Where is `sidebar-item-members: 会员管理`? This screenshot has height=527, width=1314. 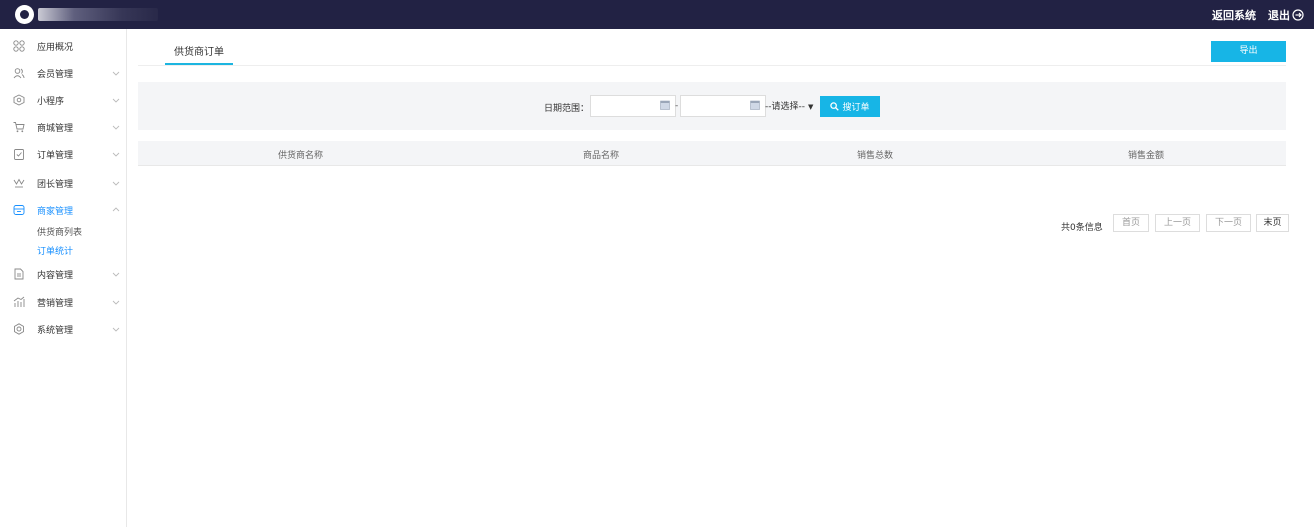 sidebar-item-members: 会员管理 is located at coordinates (63, 73).